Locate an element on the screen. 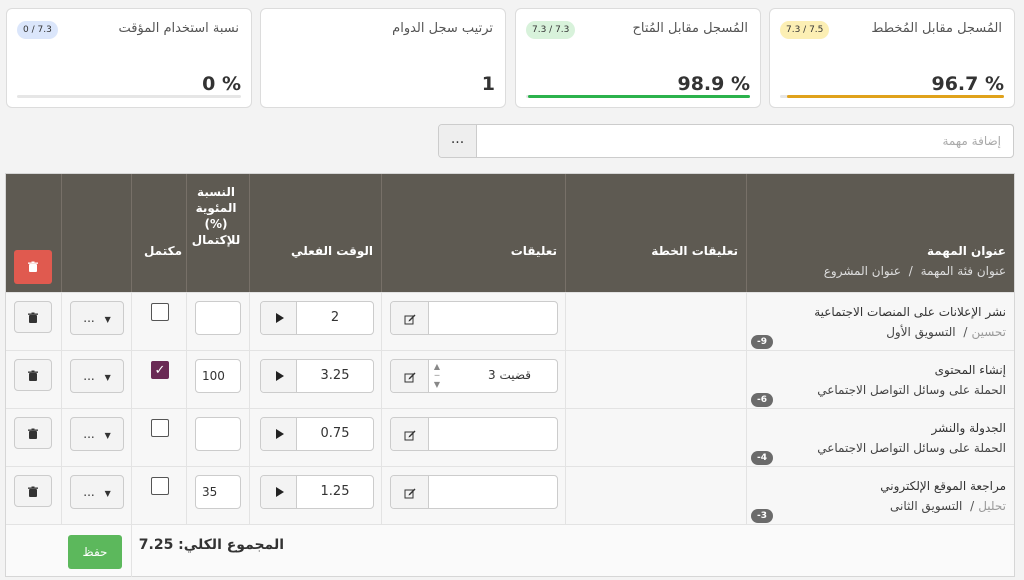  actual-time-cell: 3.25 is located at coordinates (315, 379).